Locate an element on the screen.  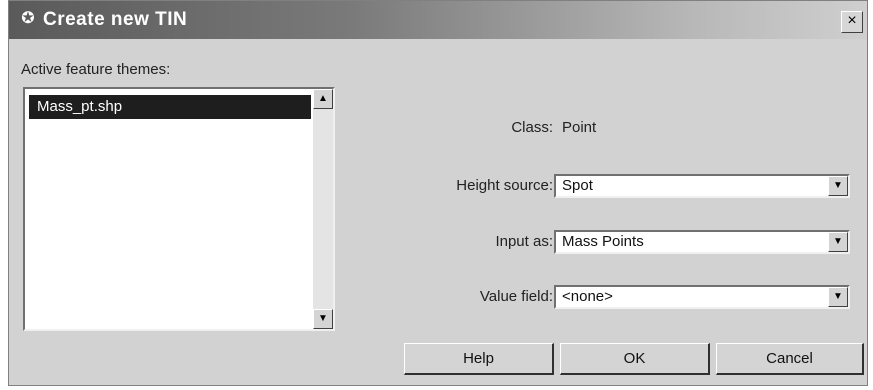
input-as-dropdown-button: ▼ is located at coordinates (838, 242).